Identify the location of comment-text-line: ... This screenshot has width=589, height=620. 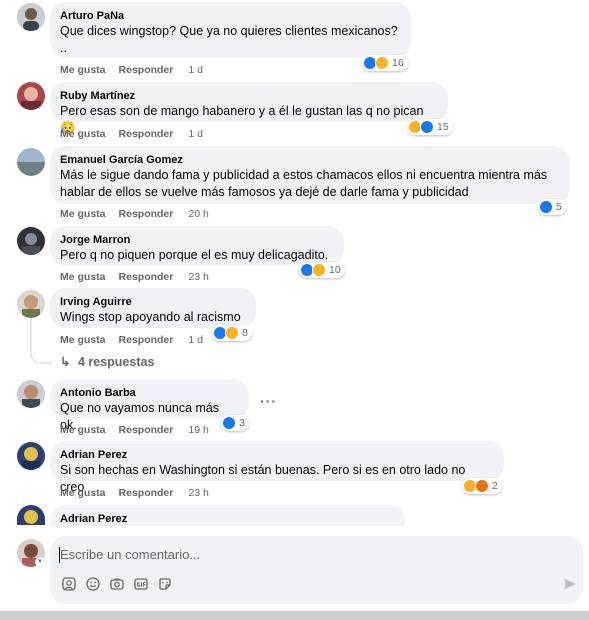
(63, 48).